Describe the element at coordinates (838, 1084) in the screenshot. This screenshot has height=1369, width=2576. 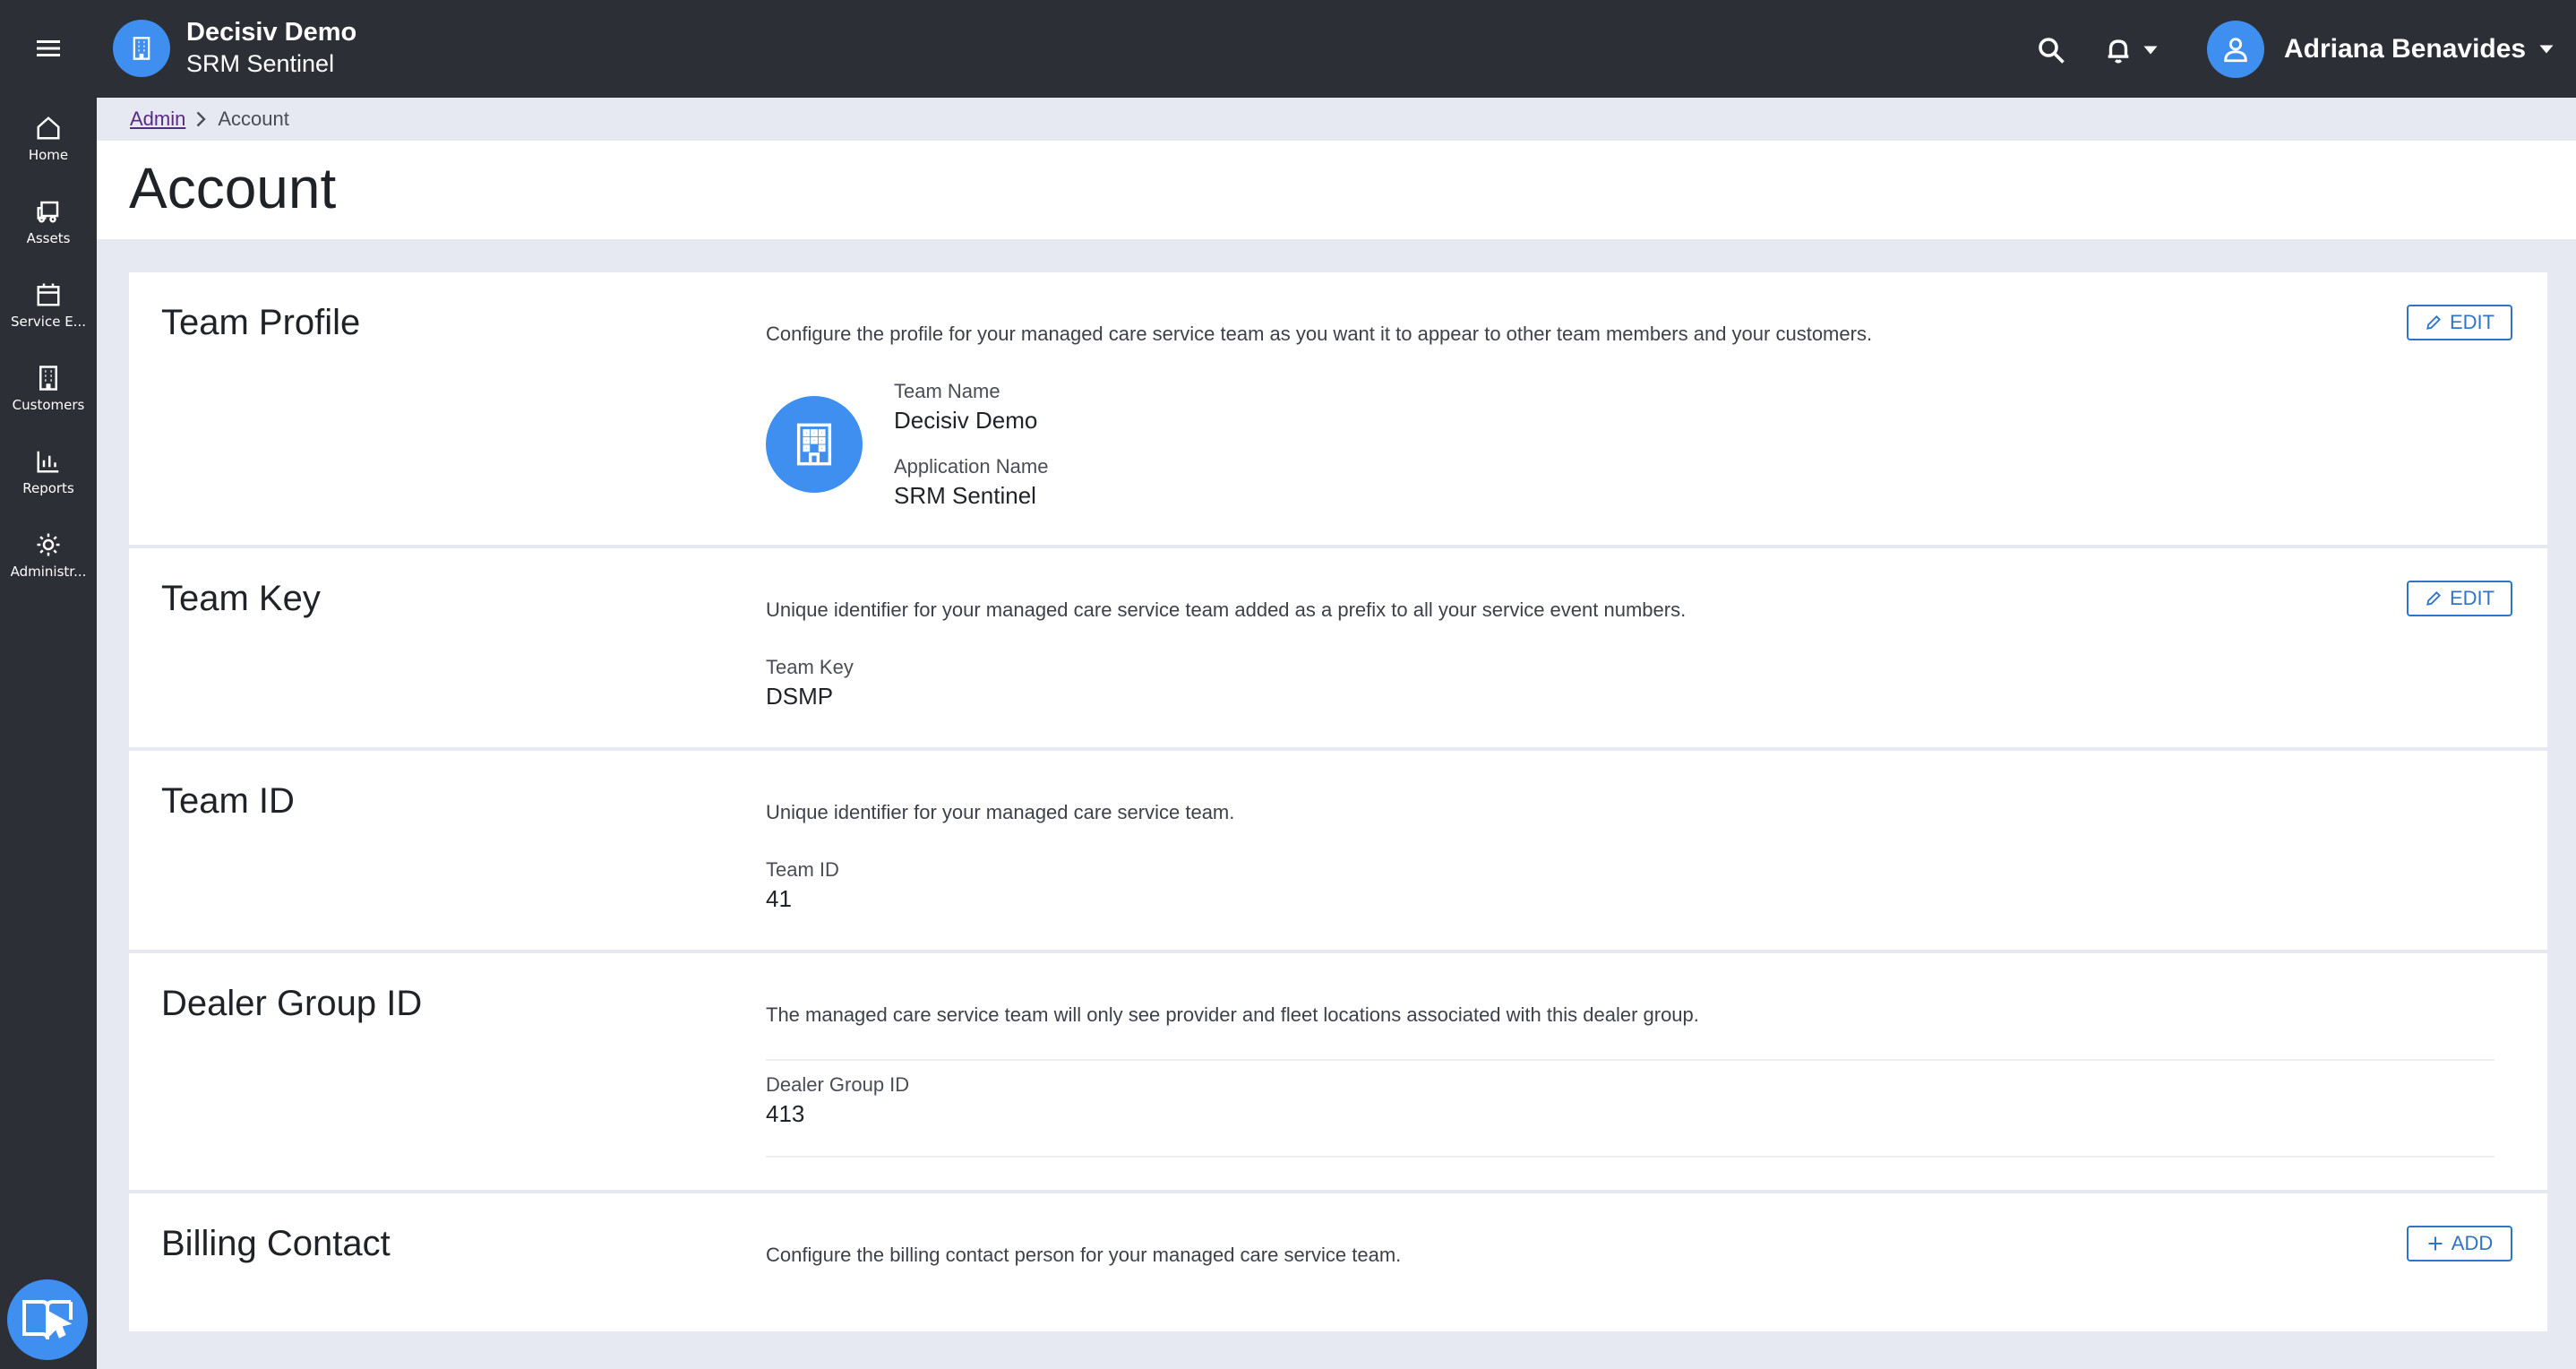
I see `dealer-group-id-label: Dealer Group ID` at that location.